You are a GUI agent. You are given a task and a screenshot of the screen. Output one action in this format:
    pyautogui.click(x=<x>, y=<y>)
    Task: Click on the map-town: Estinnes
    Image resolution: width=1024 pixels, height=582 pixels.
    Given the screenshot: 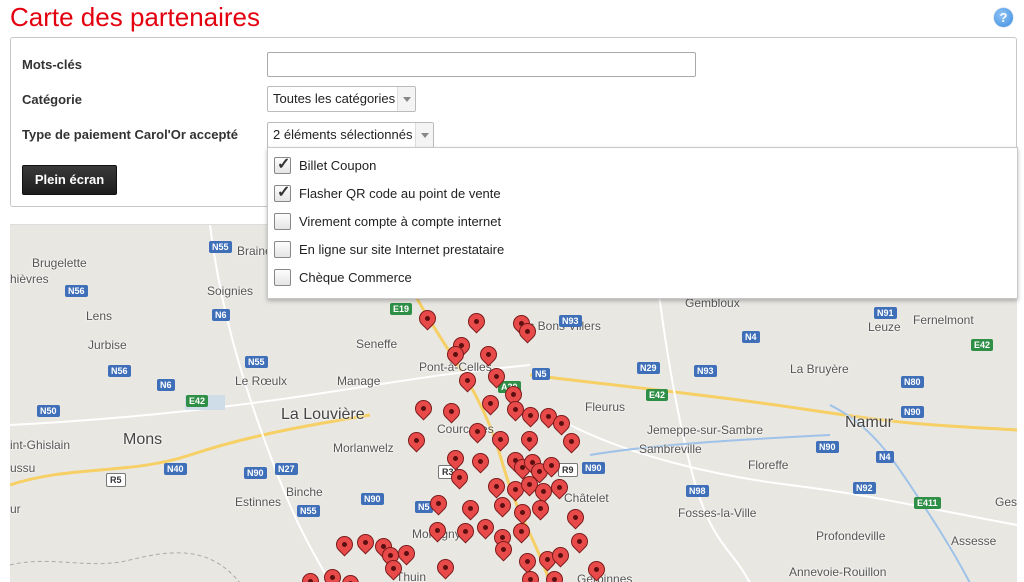 What is the action you would take?
    pyautogui.click(x=258, y=502)
    